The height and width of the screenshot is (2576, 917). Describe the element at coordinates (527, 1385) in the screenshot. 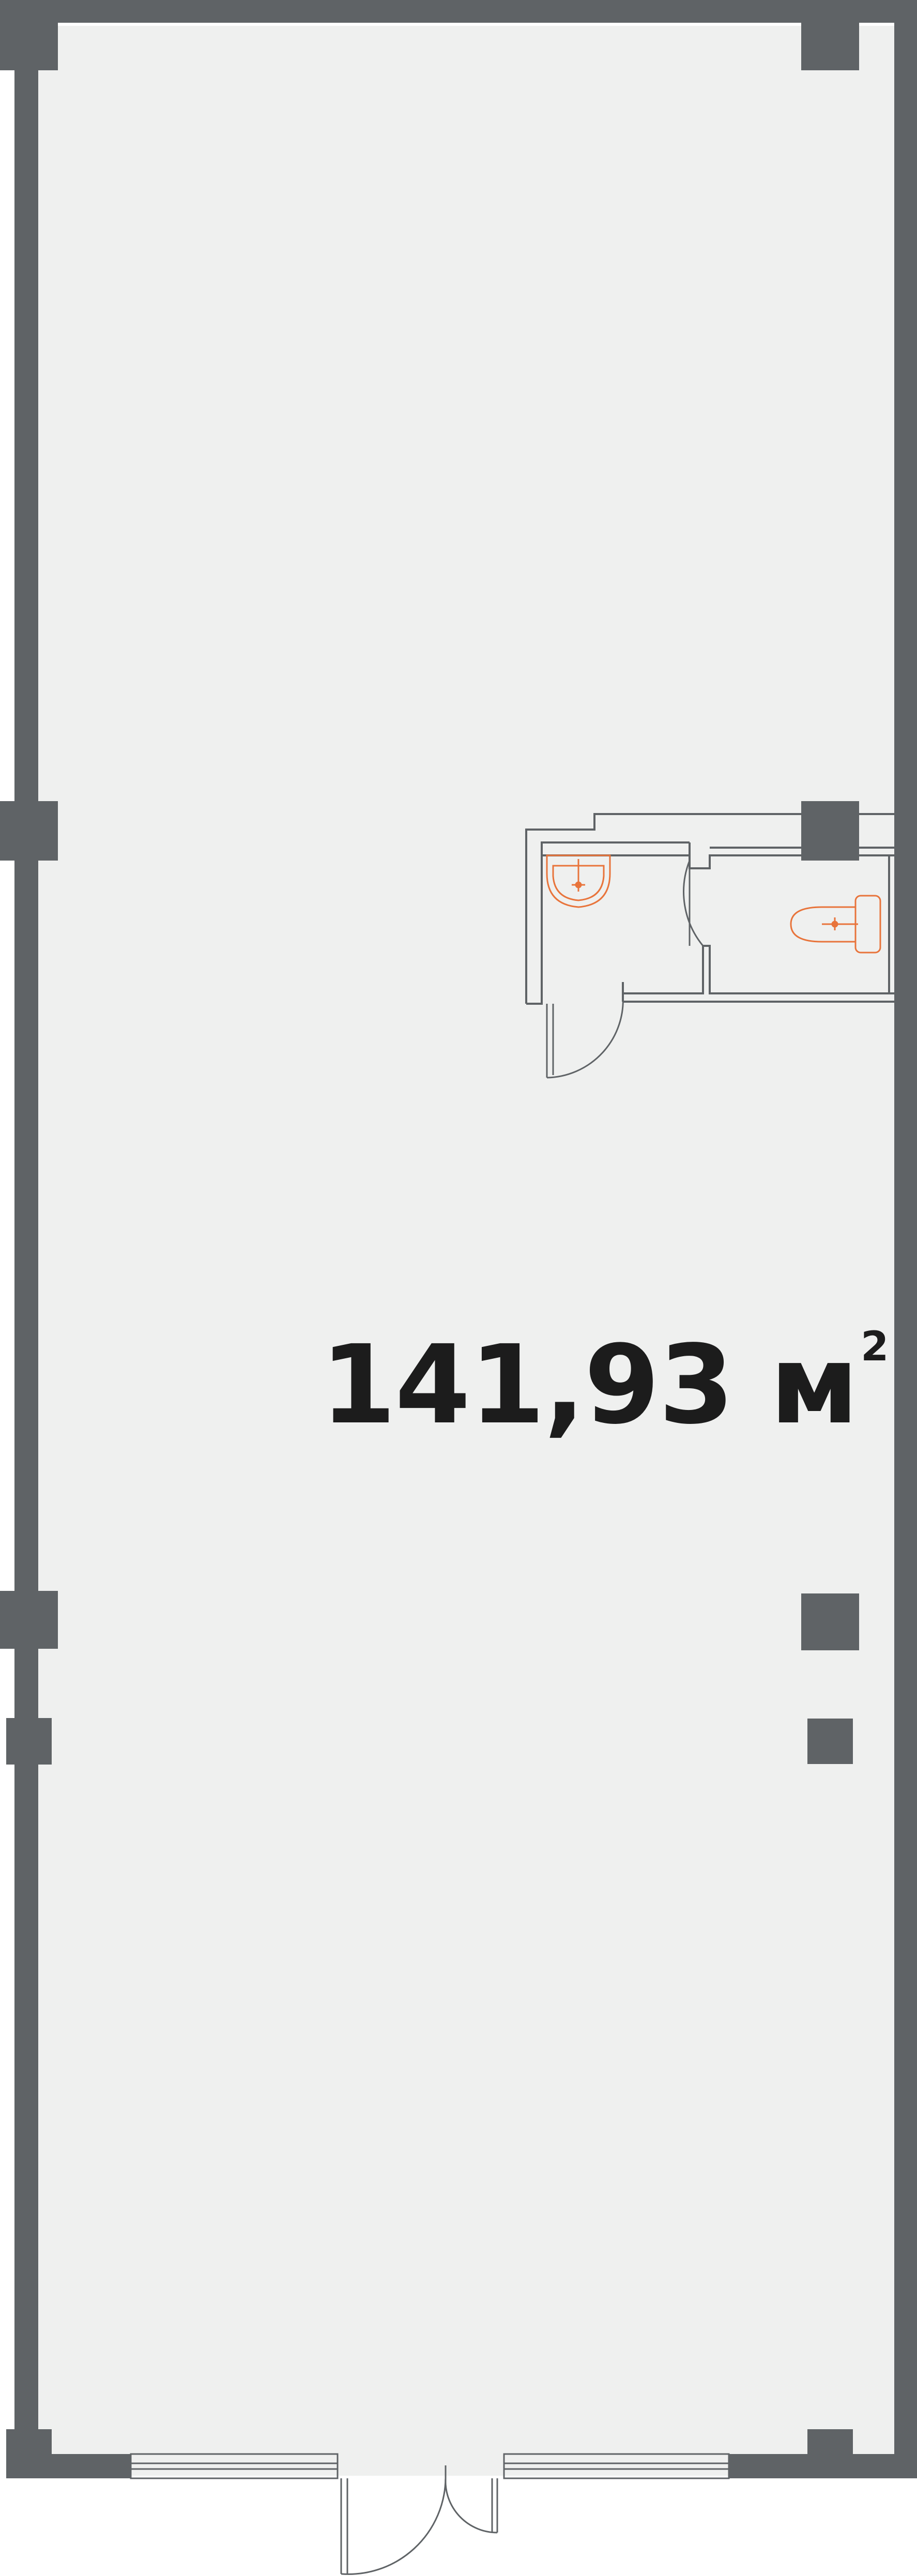

I see `area-value: 141,93` at that location.